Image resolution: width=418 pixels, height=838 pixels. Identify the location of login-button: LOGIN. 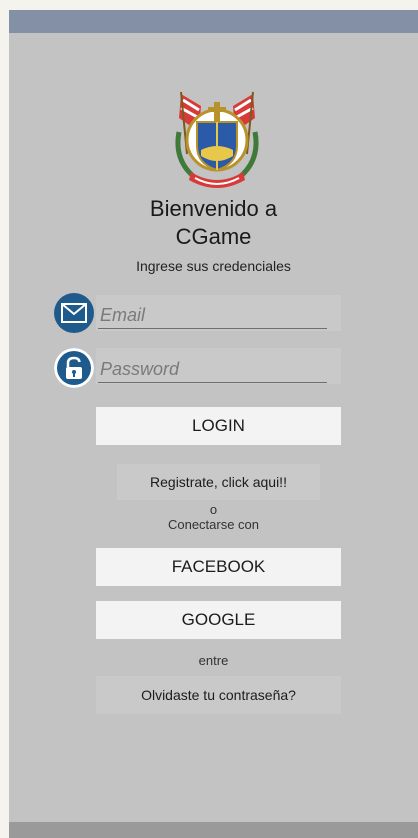
(218, 426).